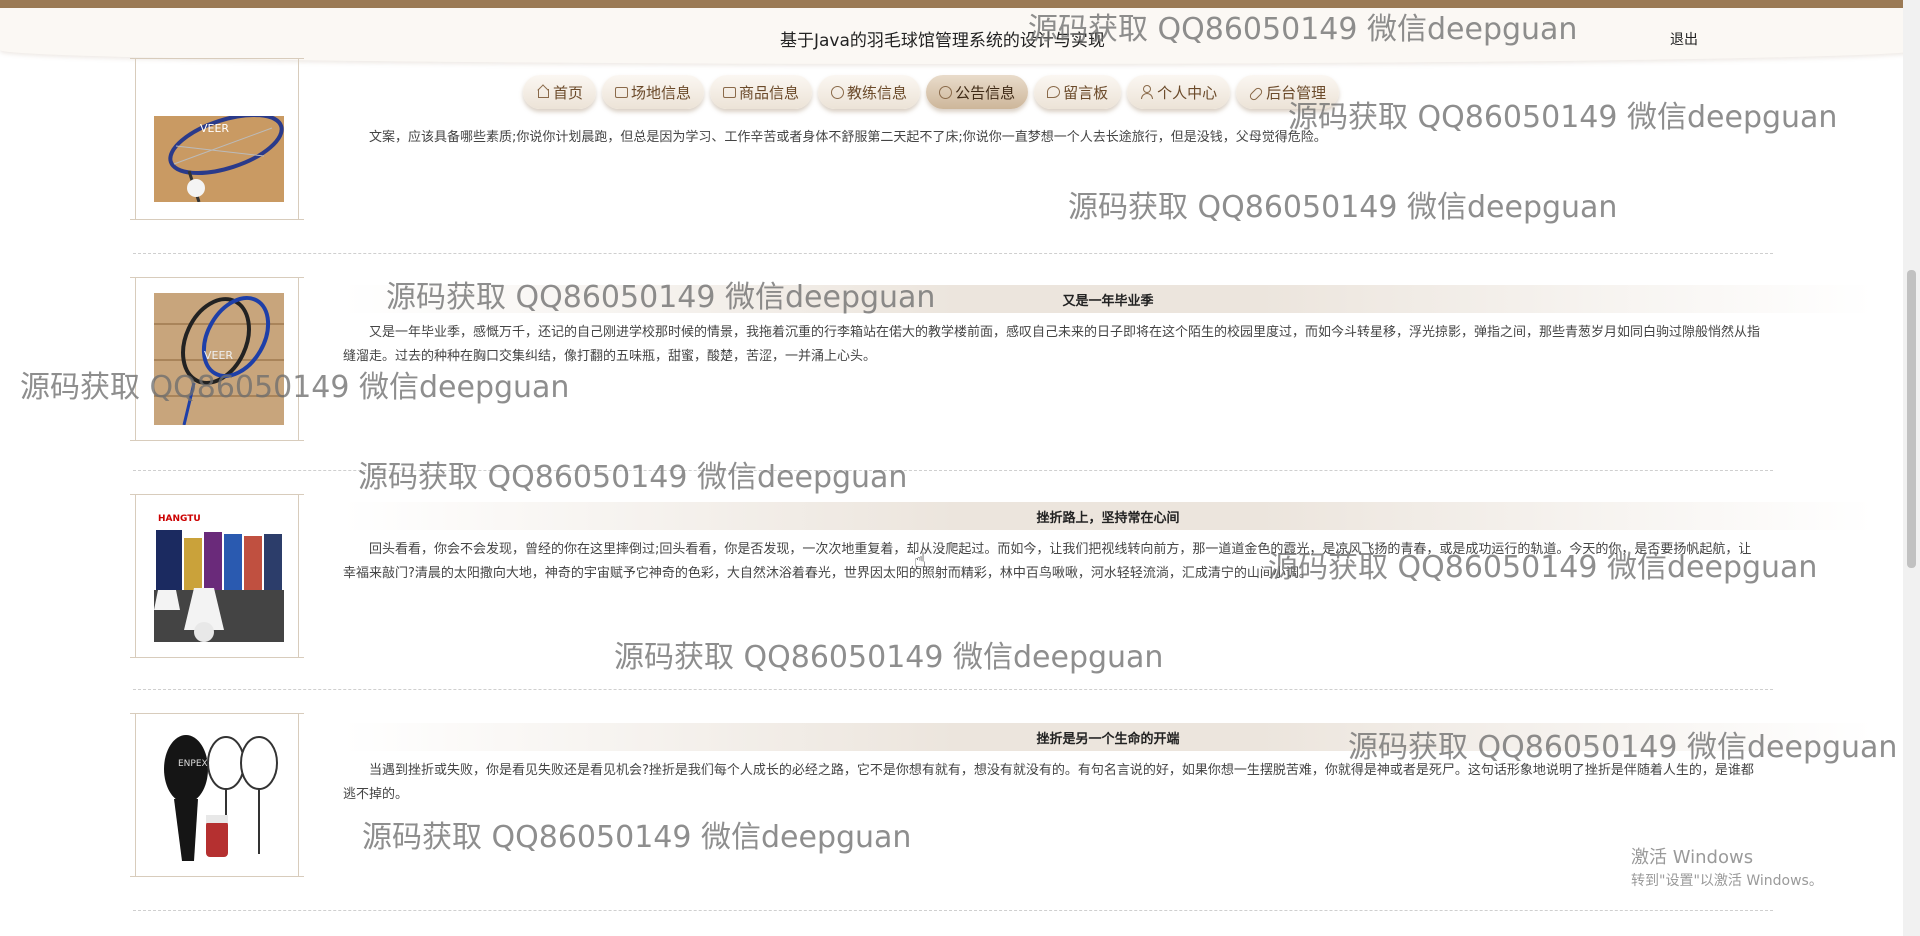  Describe the element at coordinates (1684, 39) in the screenshot. I see `logout-link: 退出` at that location.